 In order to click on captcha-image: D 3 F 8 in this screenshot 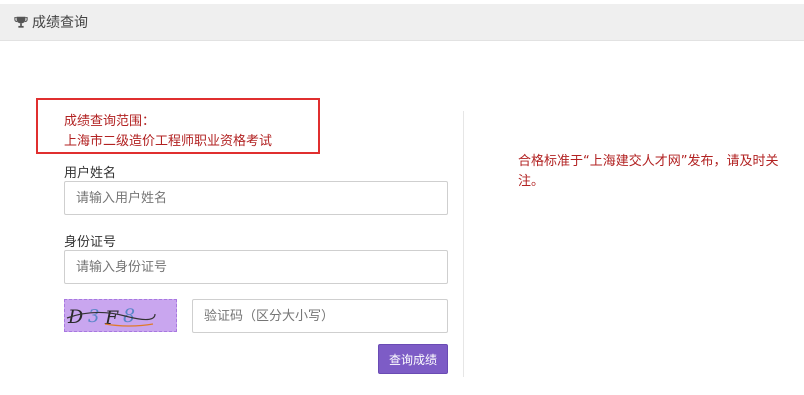, I will do `click(120, 315)`.